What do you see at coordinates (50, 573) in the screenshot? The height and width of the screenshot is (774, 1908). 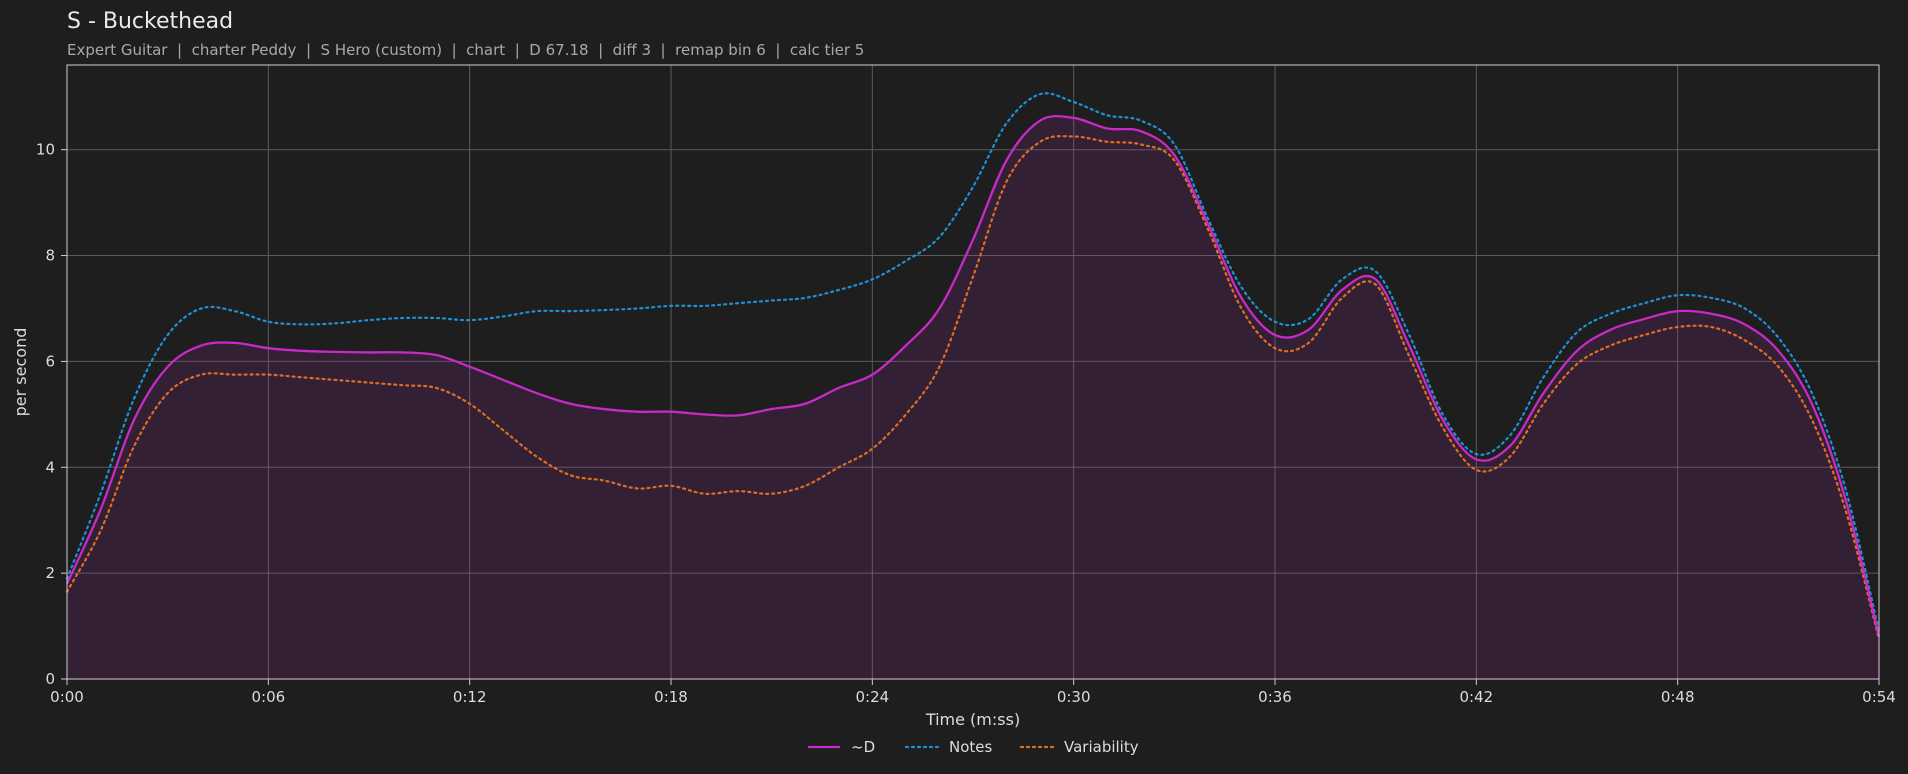 I see `y-tick-label: 2` at bounding box center [50, 573].